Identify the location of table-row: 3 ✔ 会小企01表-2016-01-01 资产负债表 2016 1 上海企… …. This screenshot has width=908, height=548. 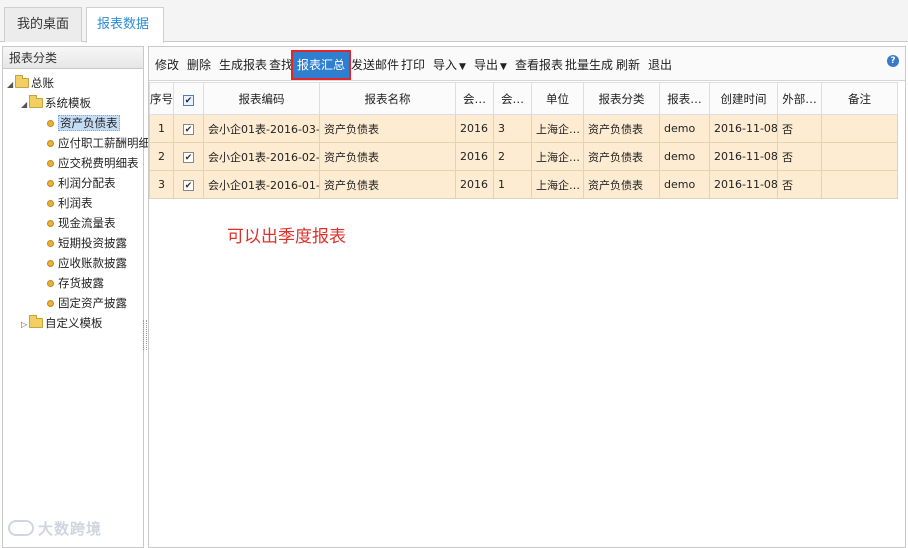
(523, 184).